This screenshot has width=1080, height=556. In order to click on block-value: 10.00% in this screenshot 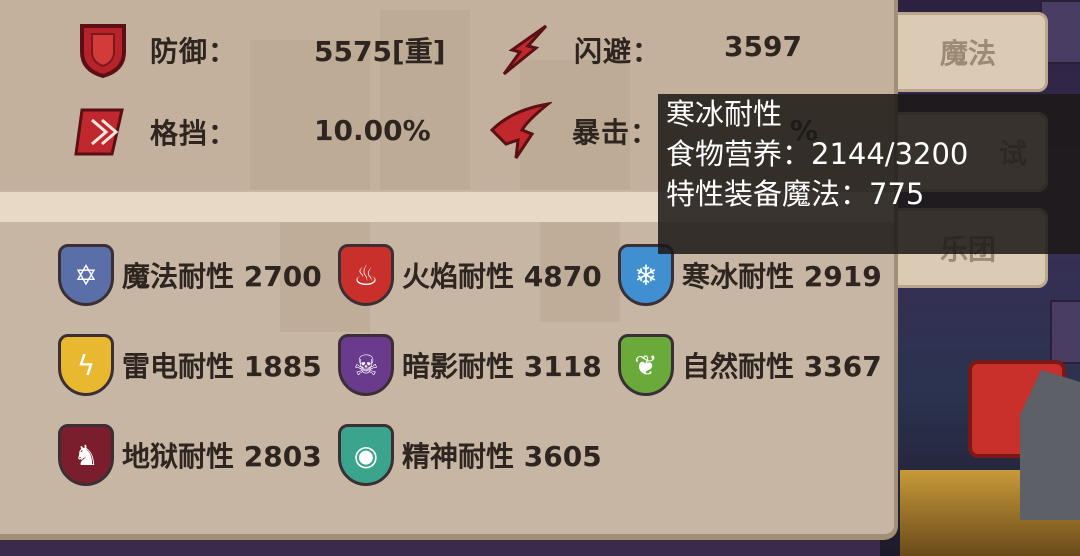, I will do `click(372, 130)`.